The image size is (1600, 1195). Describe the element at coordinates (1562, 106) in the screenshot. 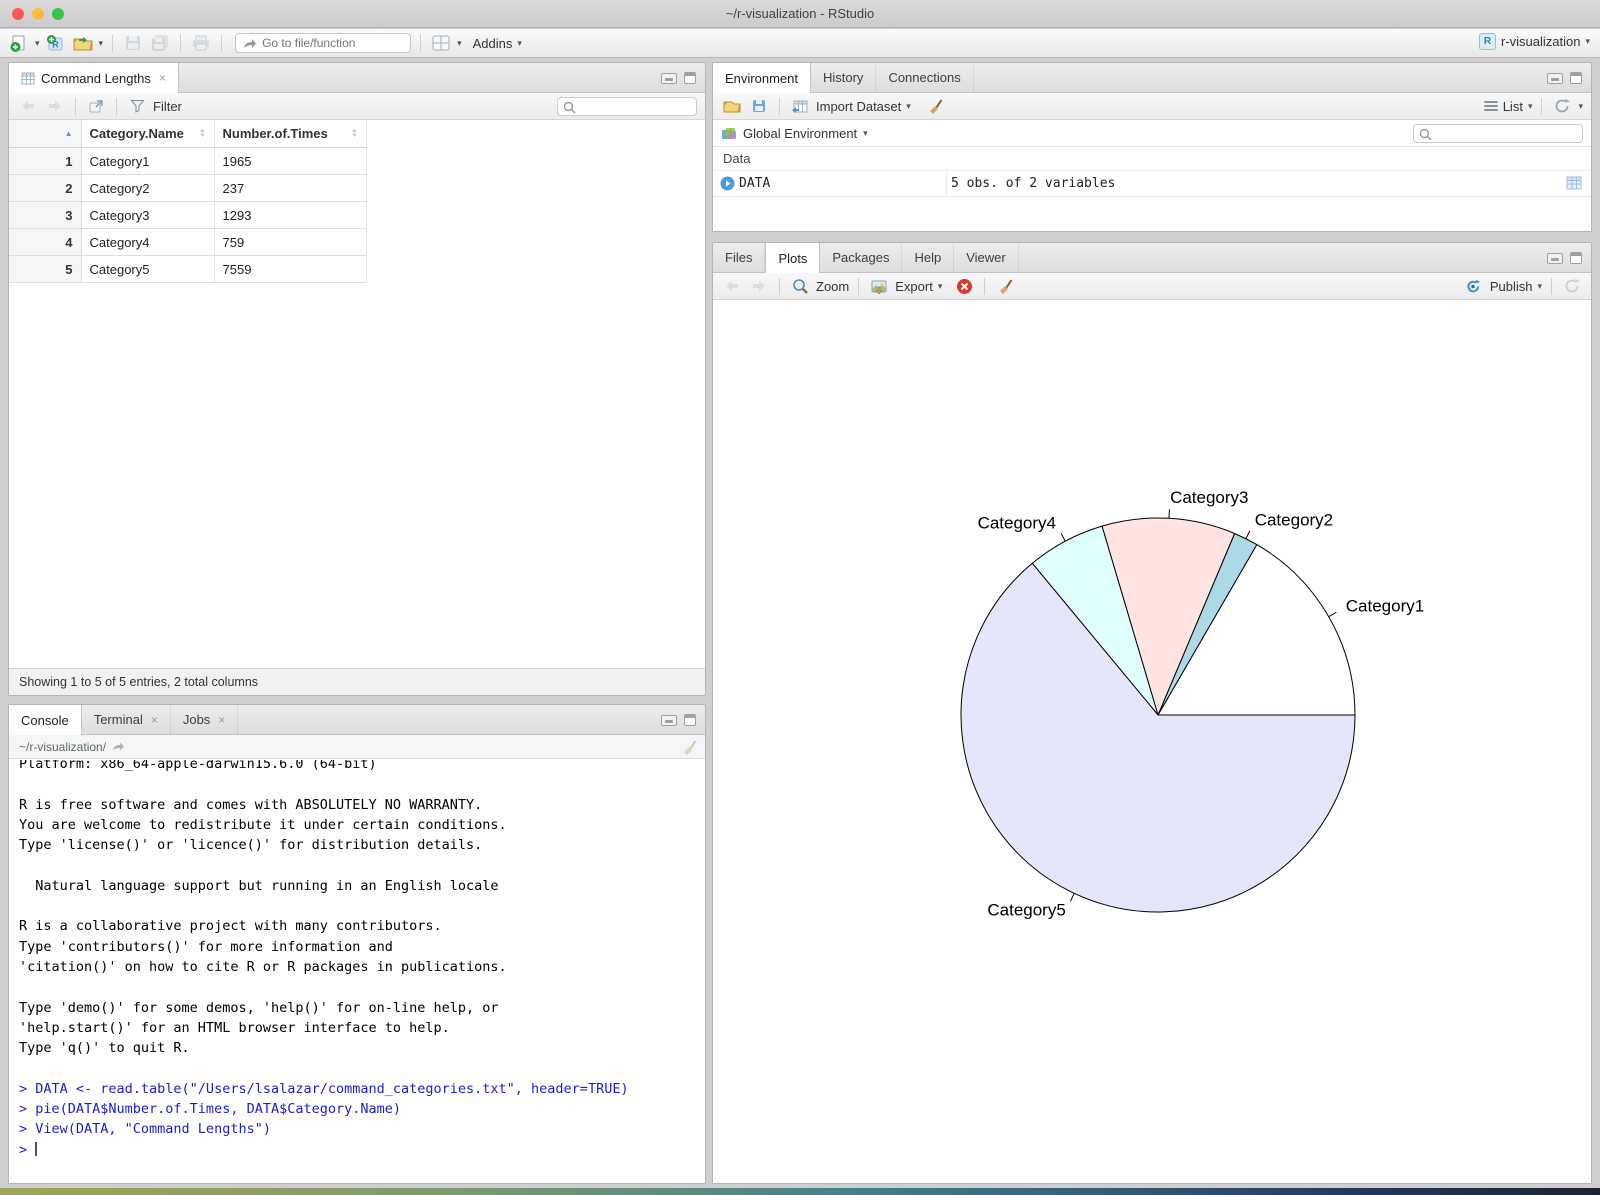

I see `refresh-icon` at that location.